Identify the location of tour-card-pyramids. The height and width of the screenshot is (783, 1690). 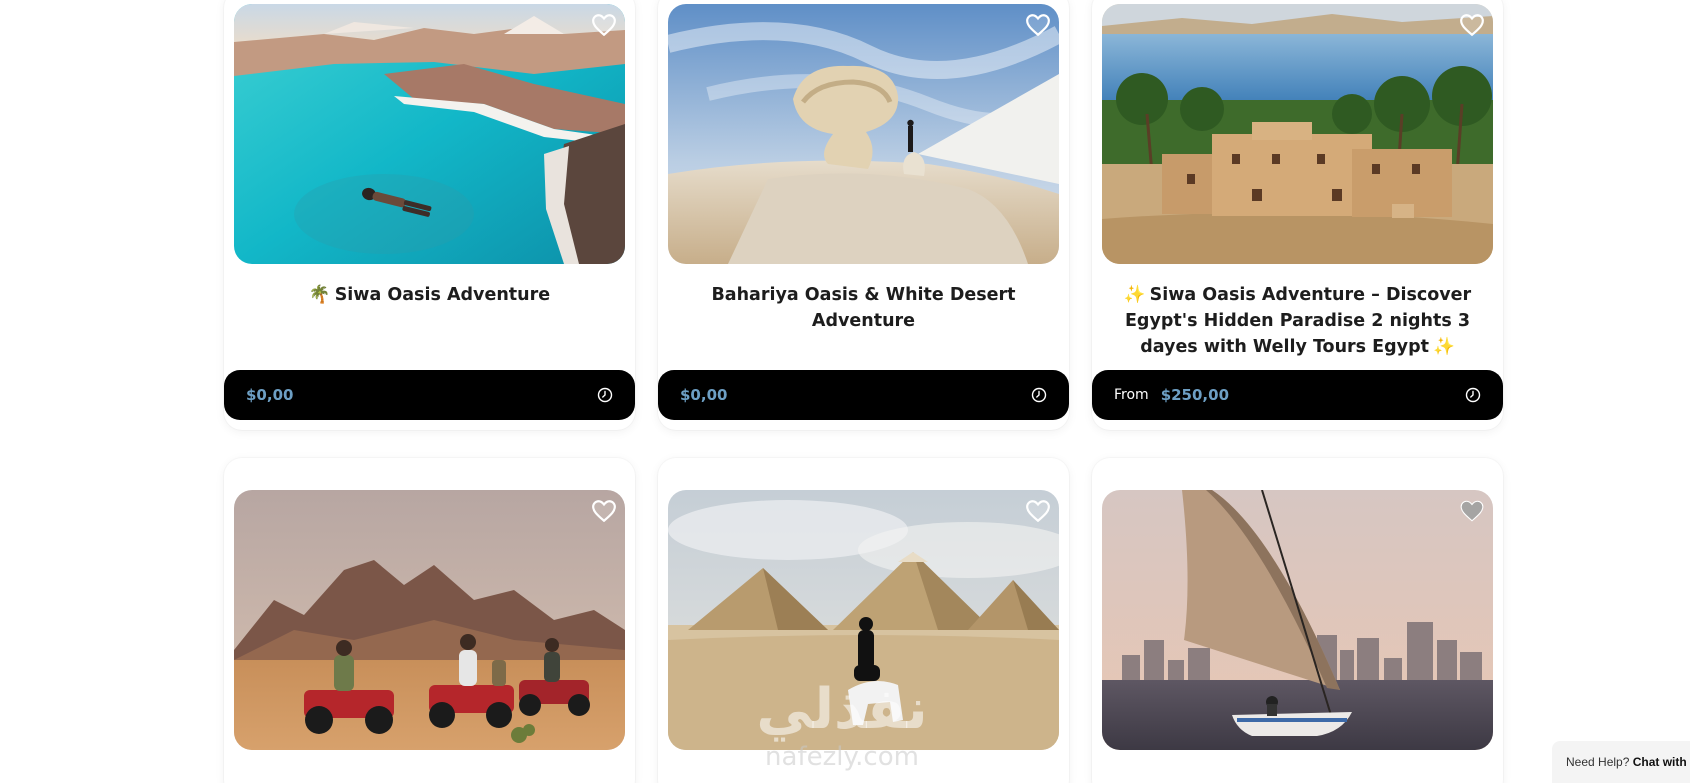
(863, 620).